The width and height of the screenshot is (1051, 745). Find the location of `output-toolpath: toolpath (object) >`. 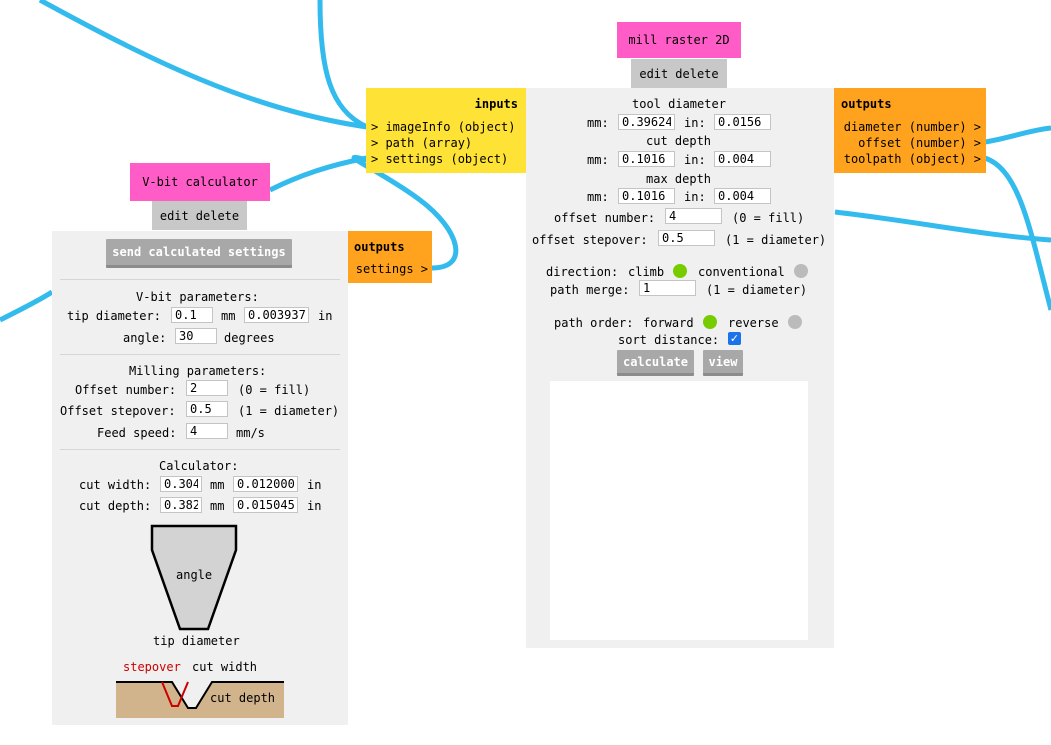

output-toolpath: toolpath (object) > is located at coordinates (912, 159).